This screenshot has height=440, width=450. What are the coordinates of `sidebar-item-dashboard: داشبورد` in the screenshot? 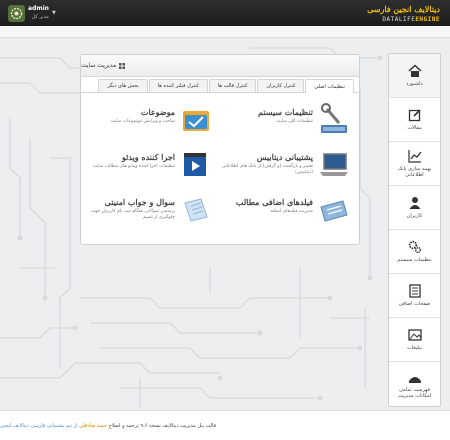 It's located at (414, 76).